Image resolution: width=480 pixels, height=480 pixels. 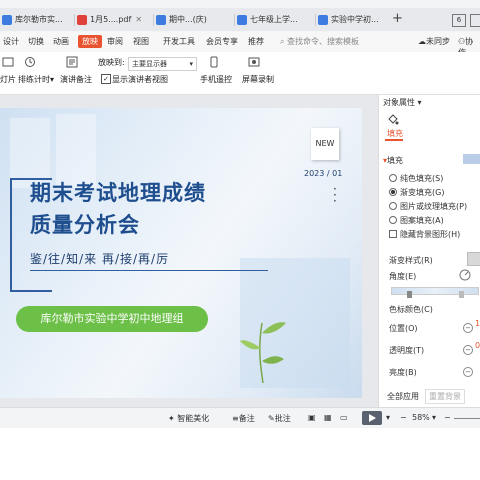 I want to click on slides-icon, so click(x=8, y=62).